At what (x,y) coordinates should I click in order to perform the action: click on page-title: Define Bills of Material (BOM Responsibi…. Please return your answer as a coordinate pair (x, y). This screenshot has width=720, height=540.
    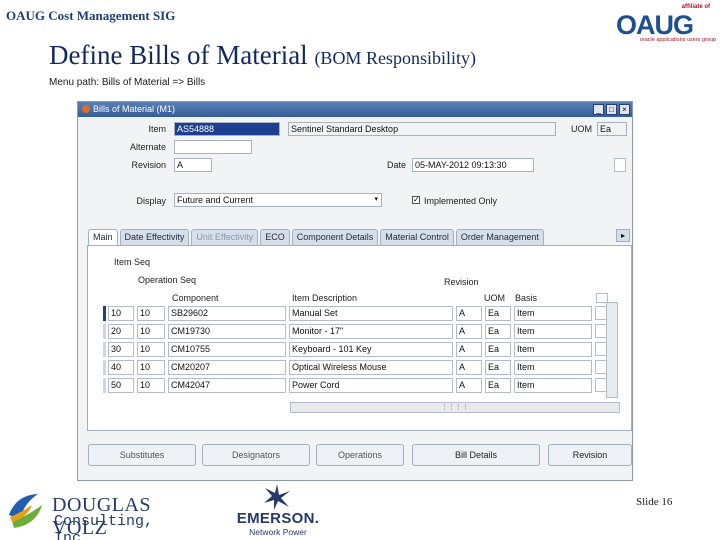
    Looking at the image, I should click on (262, 55).